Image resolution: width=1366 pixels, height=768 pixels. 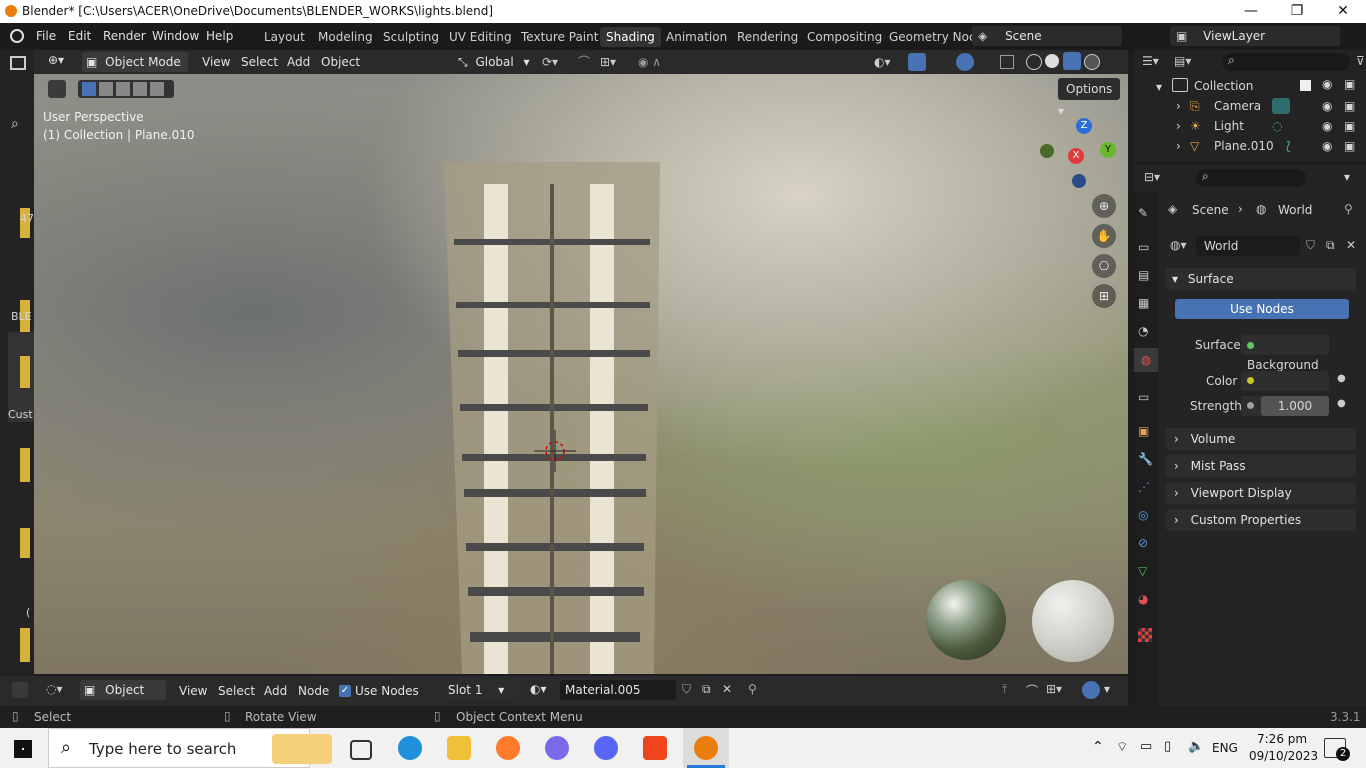 I want to click on particles-tab-icon: ⋰, so click(x=1144, y=487).